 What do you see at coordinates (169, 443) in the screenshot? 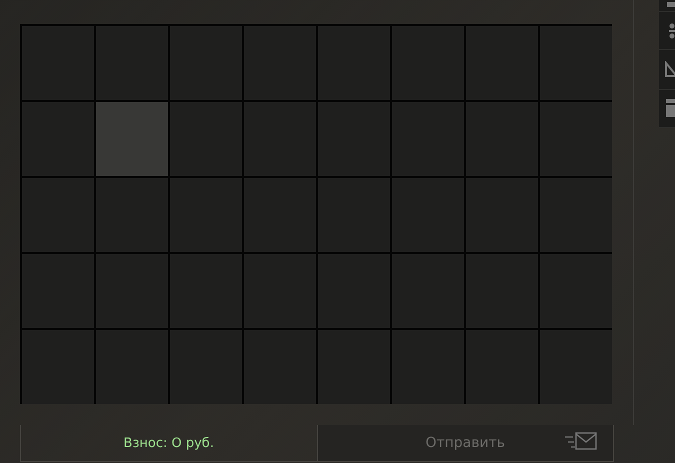
I see `fee-label: Взнос: О руб.` at bounding box center [169, 443].